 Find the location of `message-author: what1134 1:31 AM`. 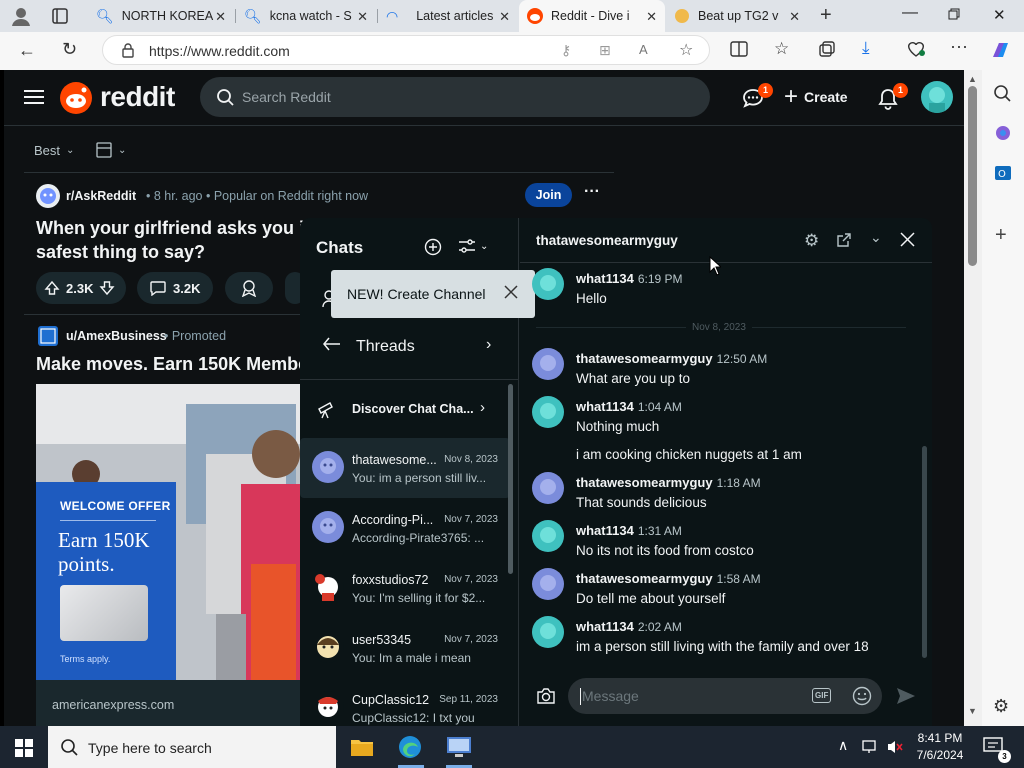

message-author: what1134 1:31 AM is located at coordinates (629, 530).